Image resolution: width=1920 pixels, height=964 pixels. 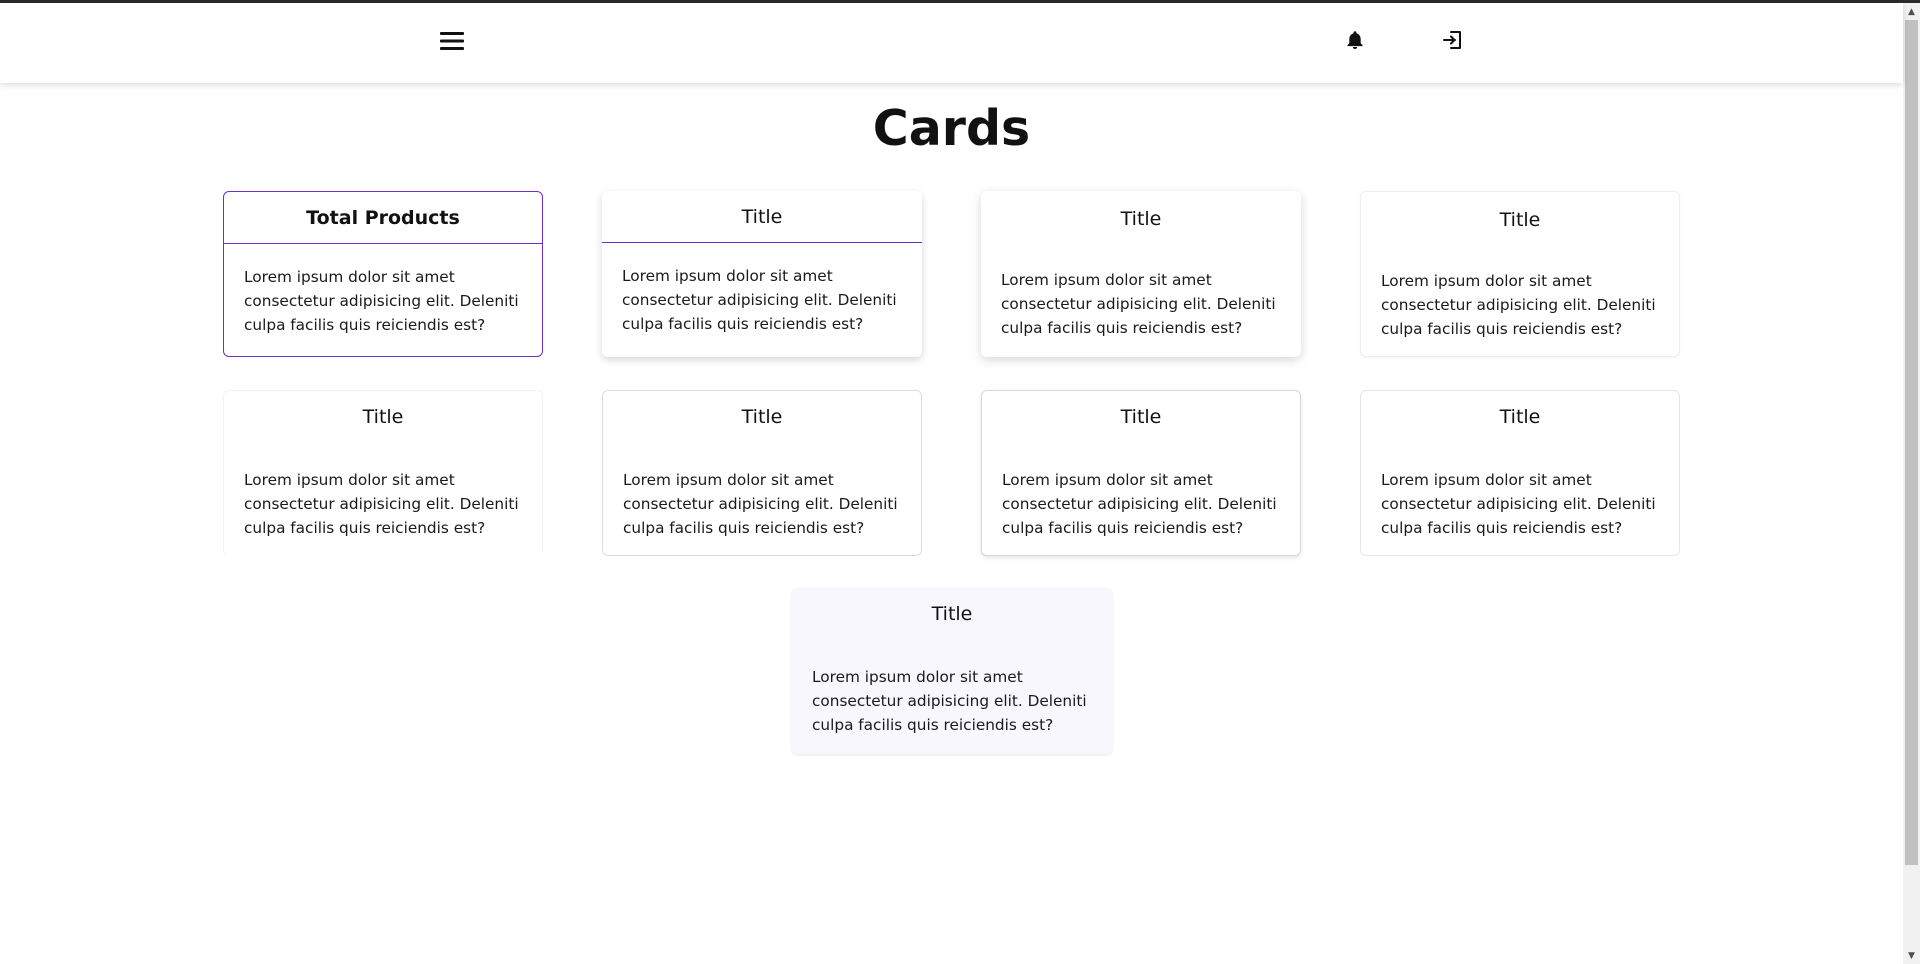 I want to click on page-title: Cards, so click(x=951, y=128).